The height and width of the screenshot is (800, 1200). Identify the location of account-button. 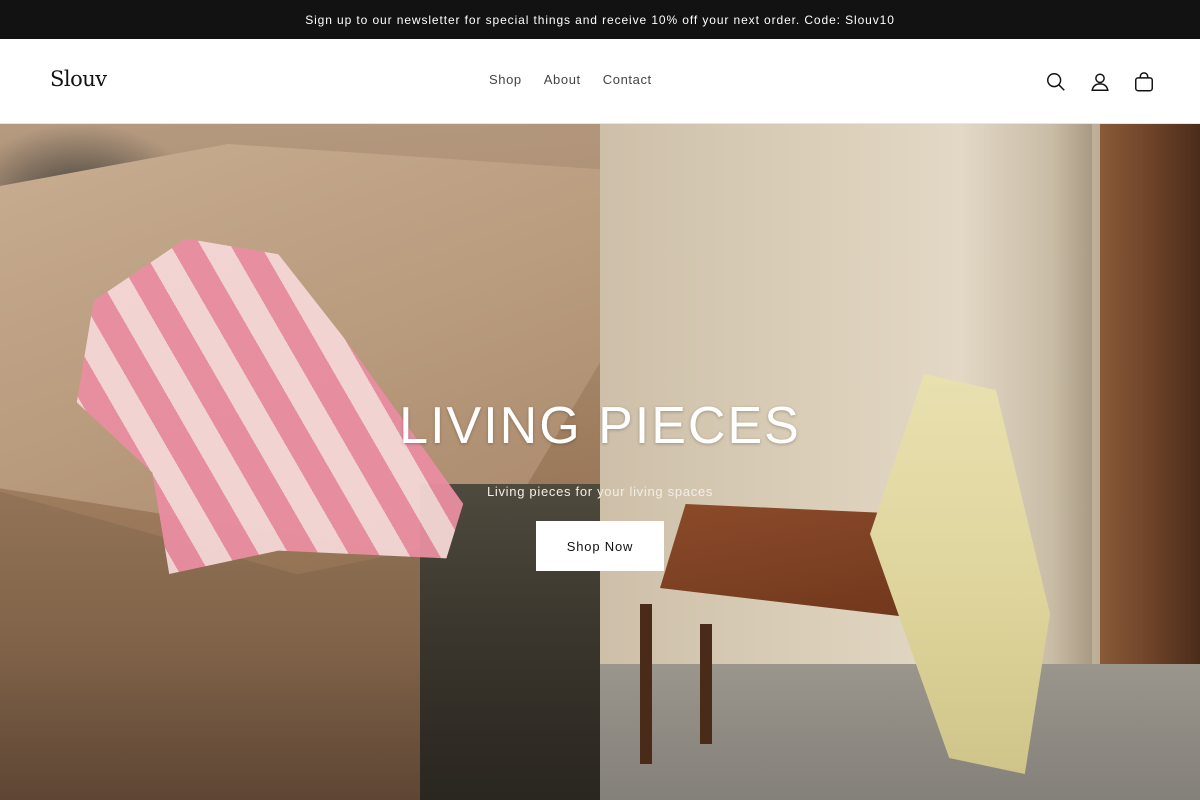
(1100, 82).